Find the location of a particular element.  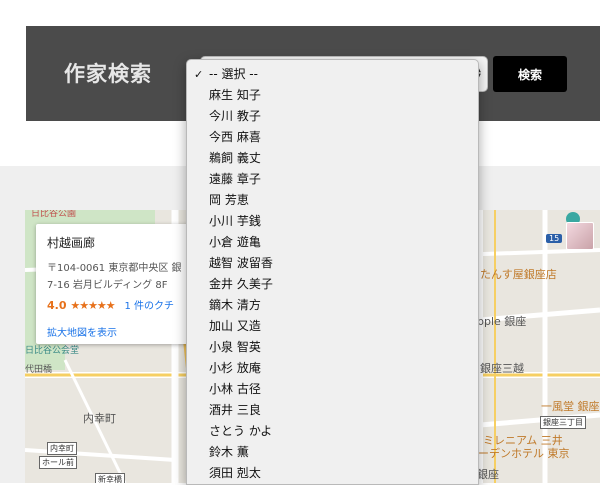

label-hibiya-park: 日比谷公園 is located at coordinates (54, 214).